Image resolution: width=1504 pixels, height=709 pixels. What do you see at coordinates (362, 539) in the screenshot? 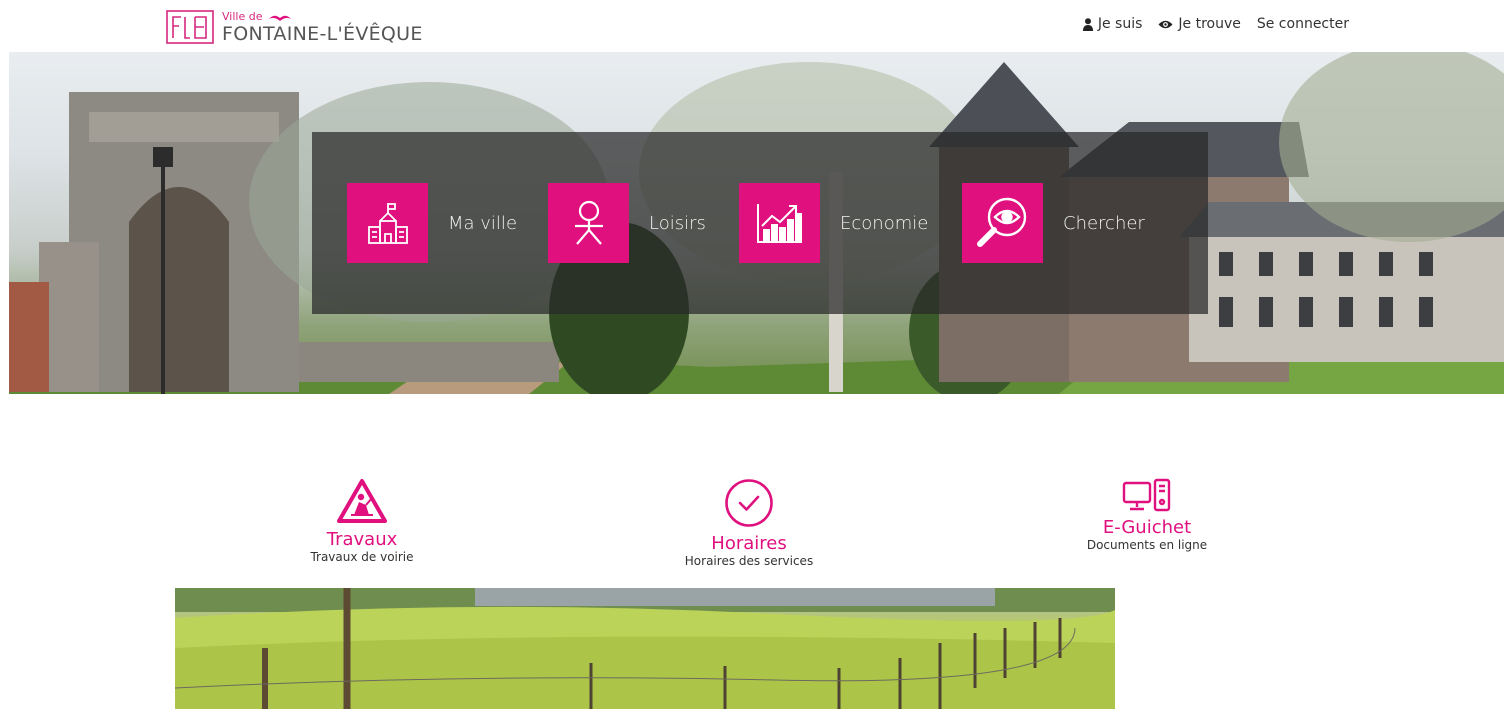
I see `shortcut-travaux-title: Travaux` at bounding box center [362, 539].